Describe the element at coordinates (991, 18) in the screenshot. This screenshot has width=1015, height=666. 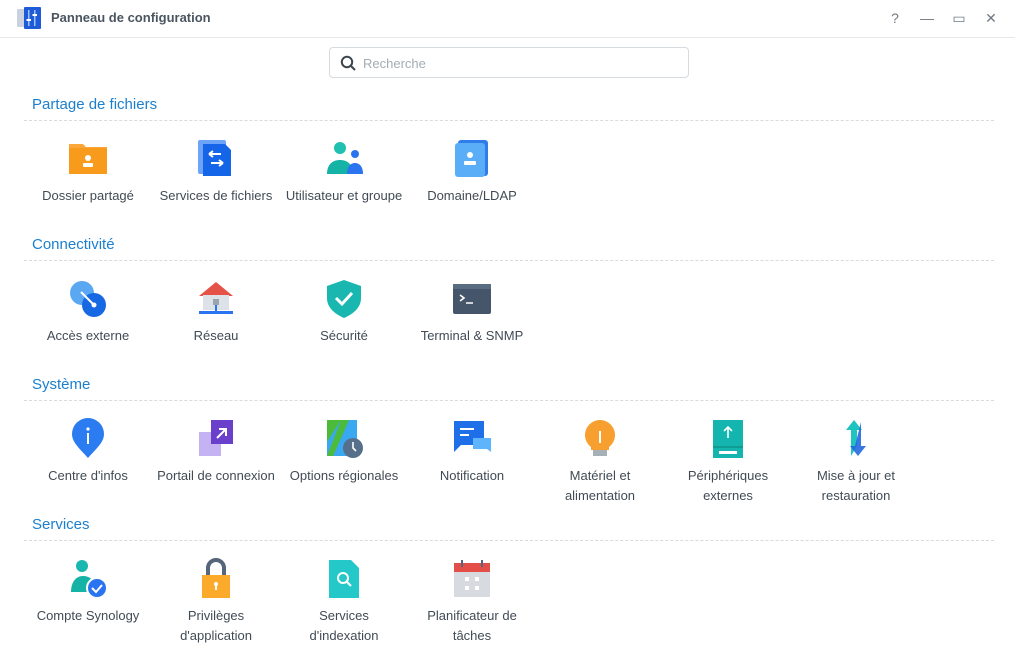
I see `close-button: ✕` at that location.